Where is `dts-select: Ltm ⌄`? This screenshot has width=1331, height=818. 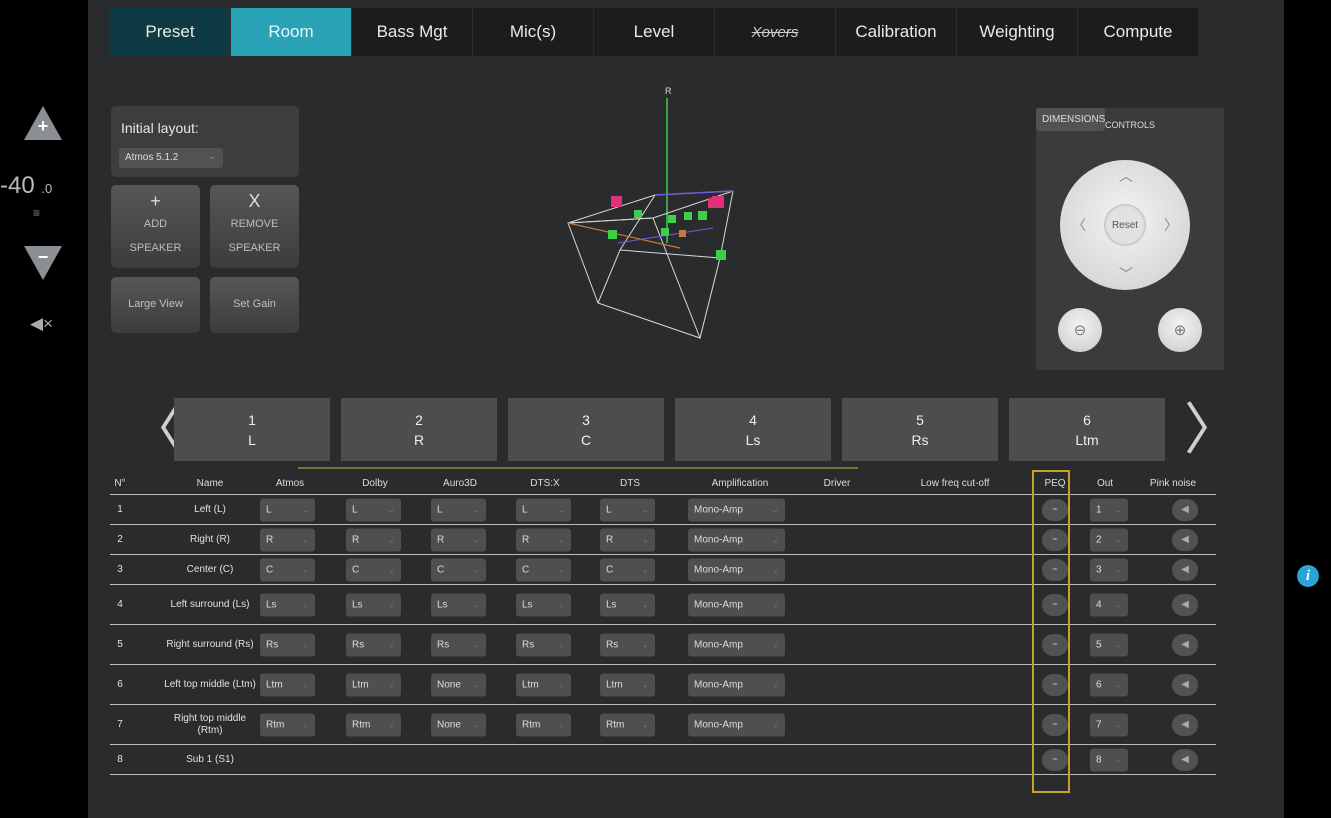
dts-select: Ltm ⌄ is located at coordinates (627, 684).